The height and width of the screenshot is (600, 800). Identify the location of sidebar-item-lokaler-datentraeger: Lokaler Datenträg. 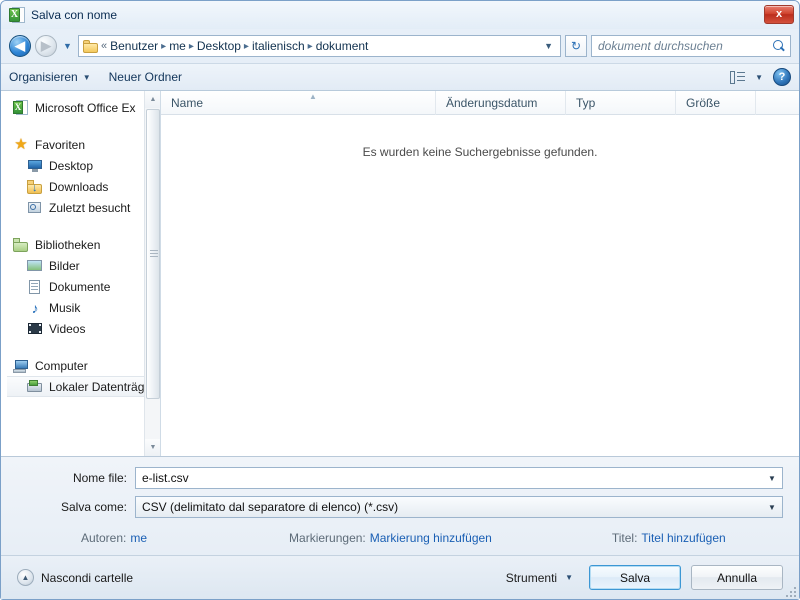
(83, 386).